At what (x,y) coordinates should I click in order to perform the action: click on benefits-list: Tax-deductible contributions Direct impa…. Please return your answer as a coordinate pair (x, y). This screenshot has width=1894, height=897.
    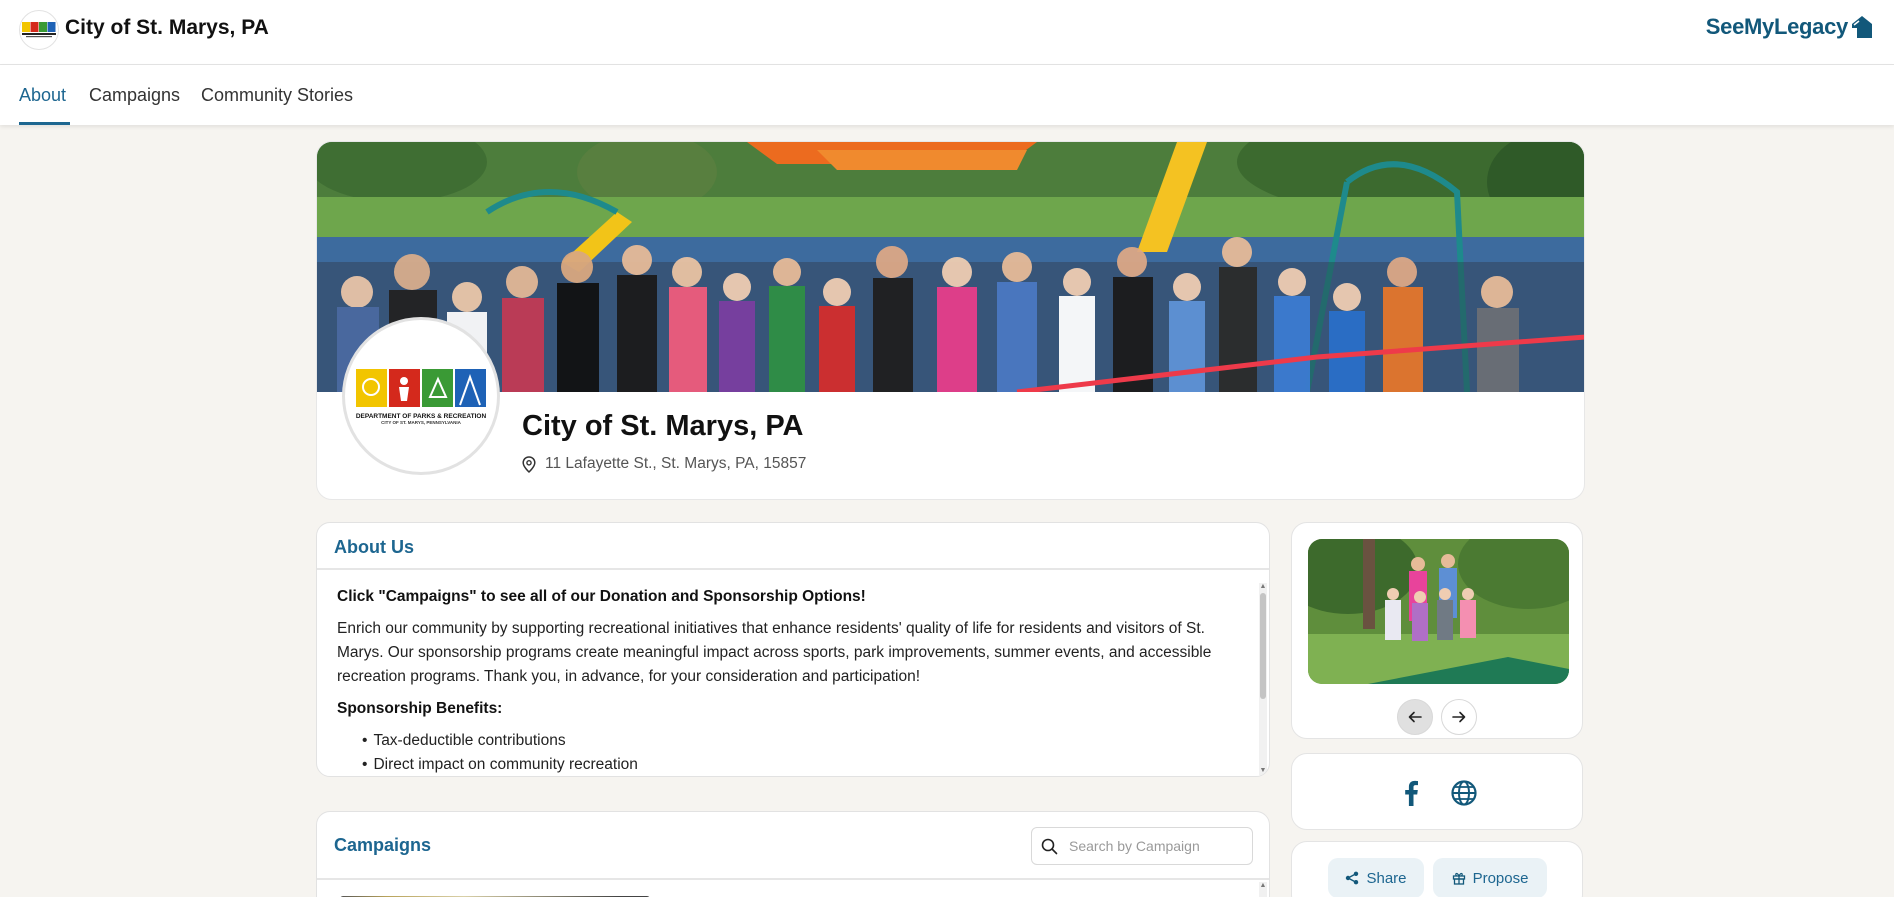
    Looking at the image, I should click on (792, 752).